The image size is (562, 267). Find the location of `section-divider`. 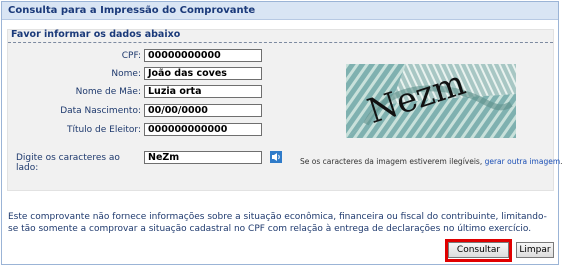

section-divider is located at coordinates (280, 42).